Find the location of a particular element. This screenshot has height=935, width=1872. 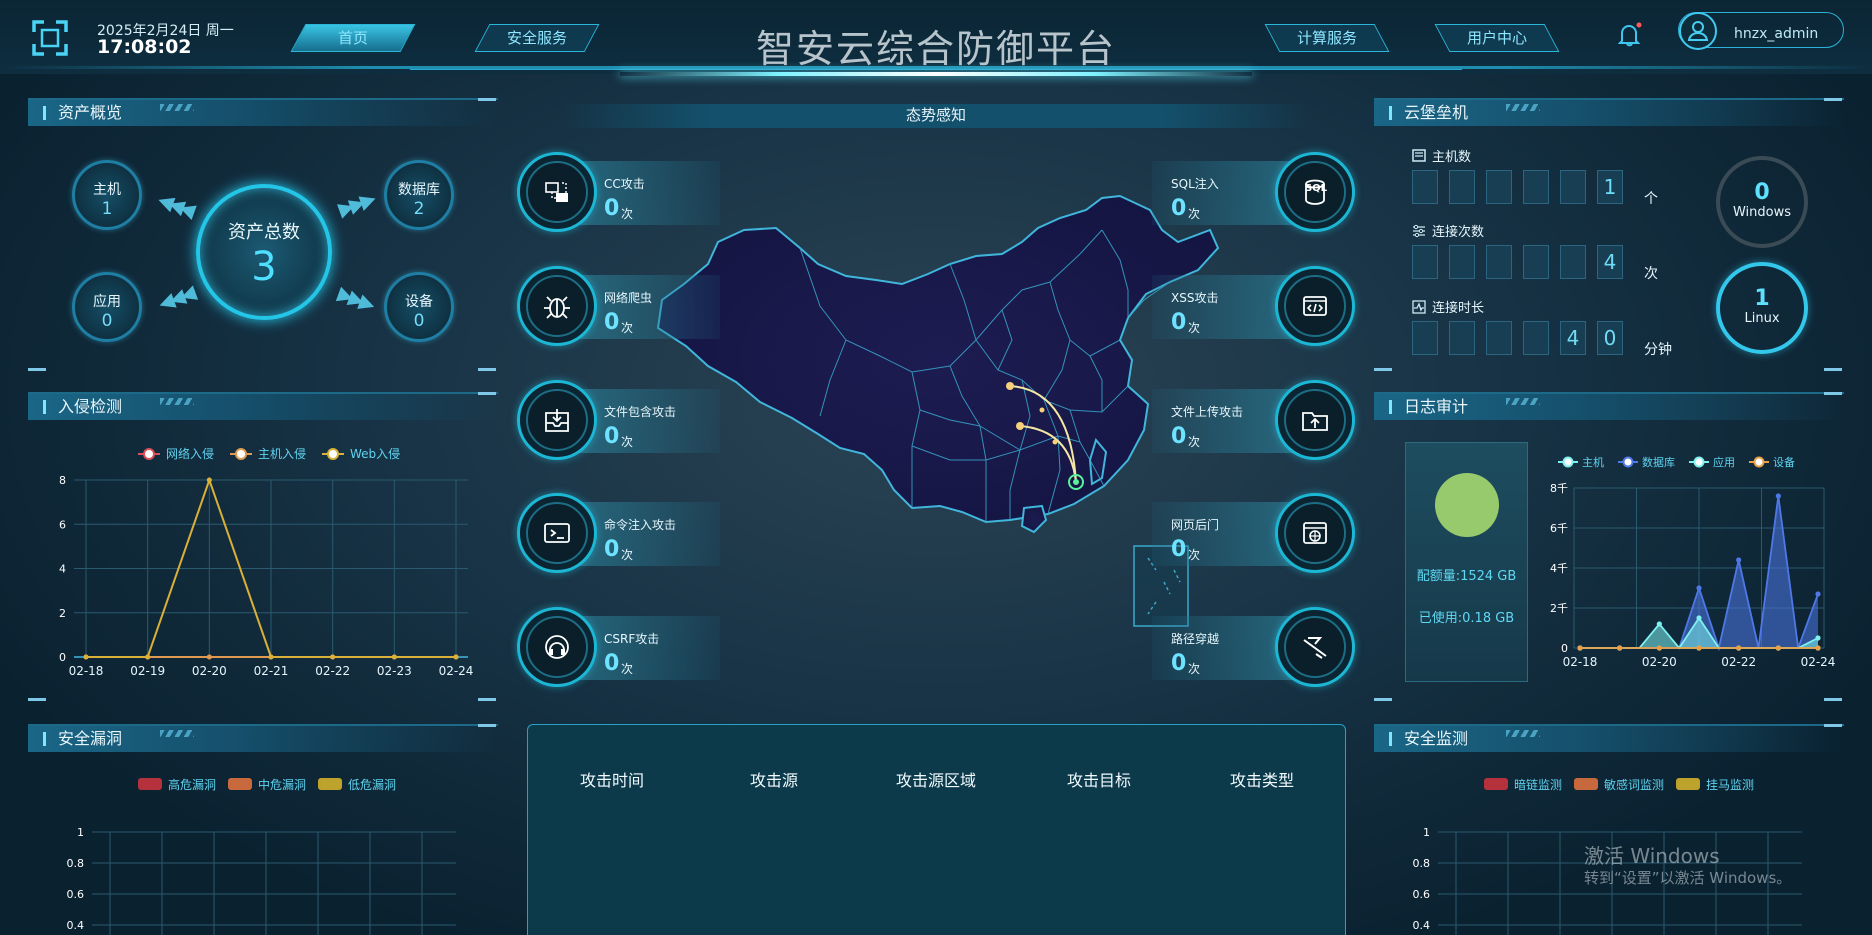

nav-user-center-label: 用户中心 is located at coordinates (1496, 38).